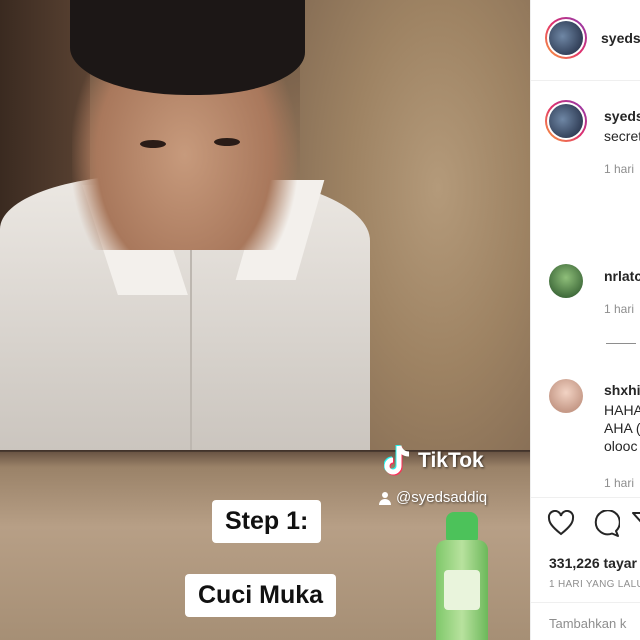  Describe the element at coordinates (593, 563) in the screenshot. I see `likes-count: 331,226 tayar` at that location.